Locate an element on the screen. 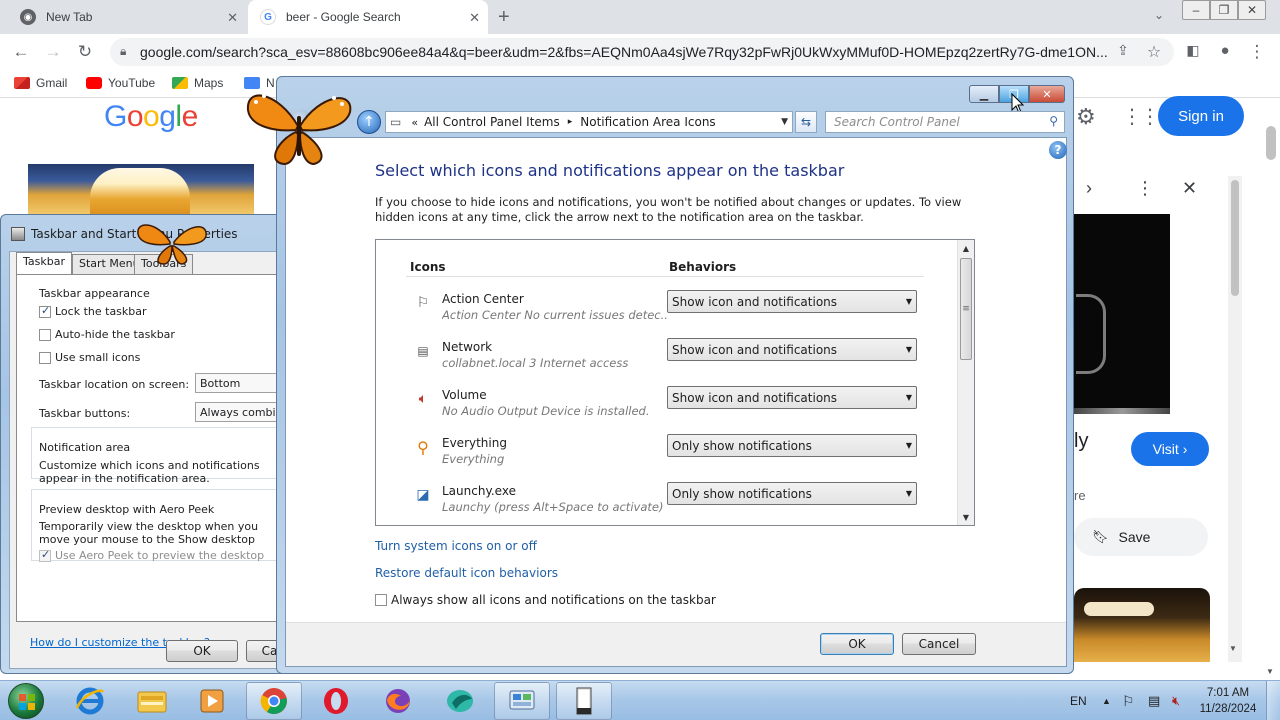  lock-taskbar-checkbox: Lock the taskbar is located at coordinates (93, 311).